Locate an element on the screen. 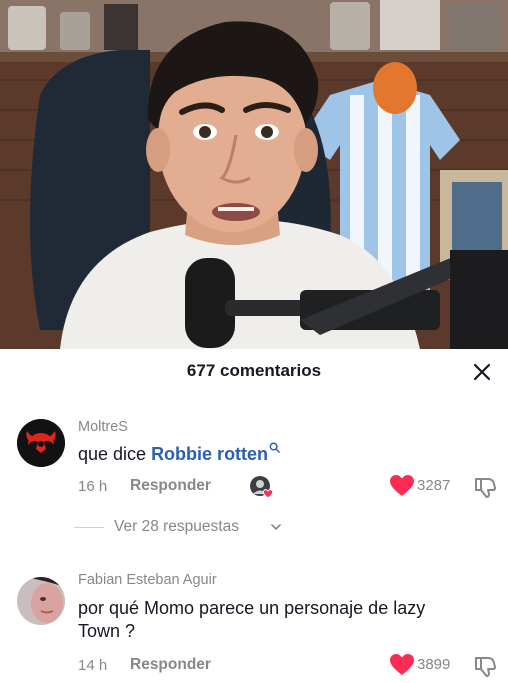  chevron-down-icon is located at coordinates (276, 527).